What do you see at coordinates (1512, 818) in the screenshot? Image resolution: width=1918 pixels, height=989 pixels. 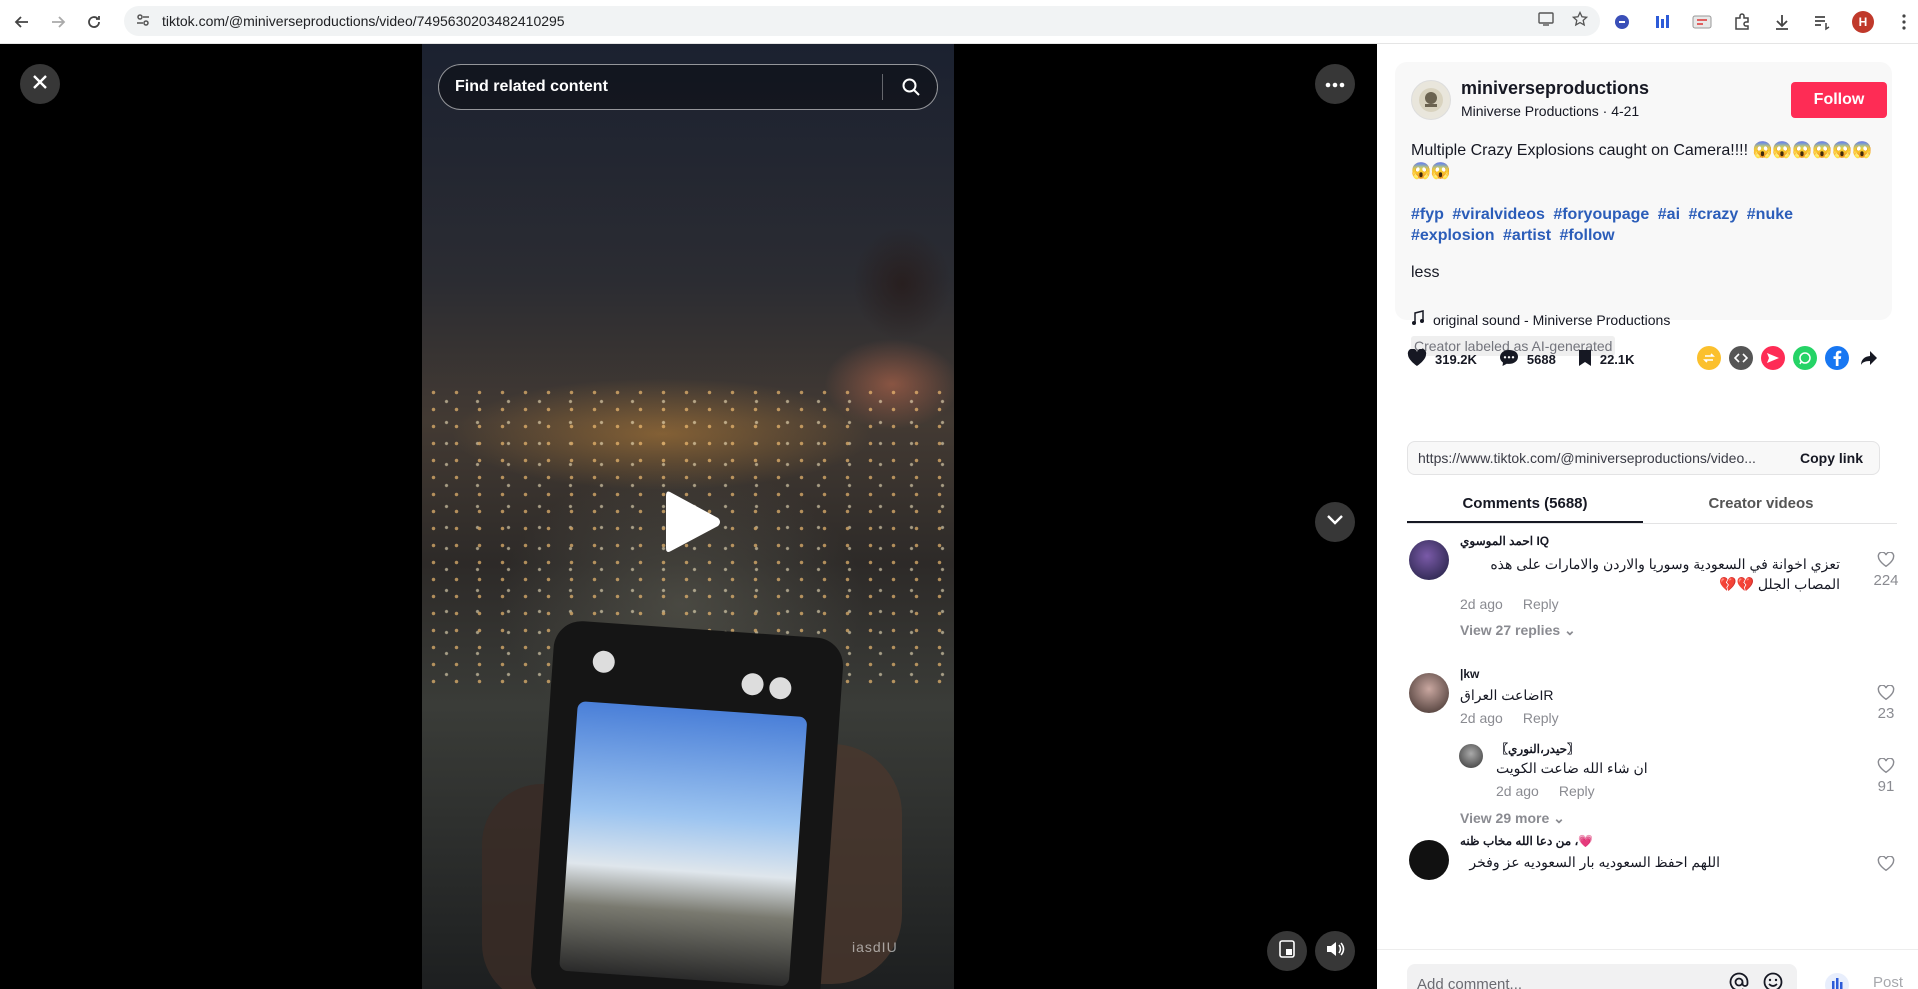 I see `view-more-replies-button: View 29 more ⌄` at bounding box center [1512, 818].